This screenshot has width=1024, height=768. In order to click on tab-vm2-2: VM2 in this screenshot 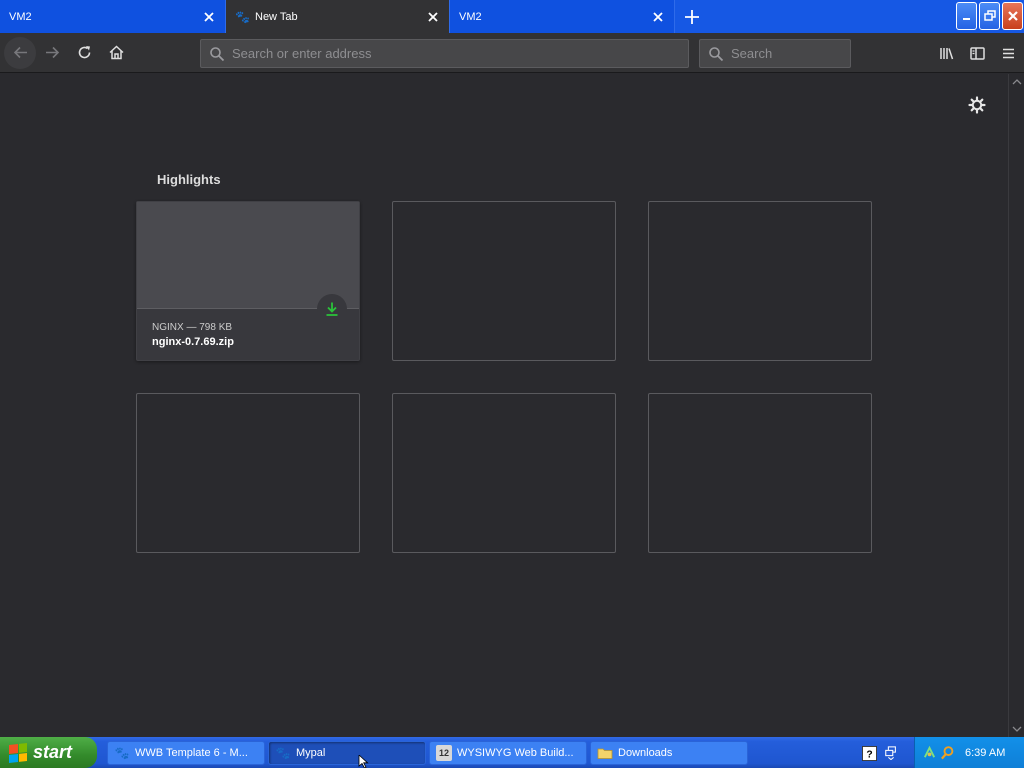, I will do `click(562, 16)`.